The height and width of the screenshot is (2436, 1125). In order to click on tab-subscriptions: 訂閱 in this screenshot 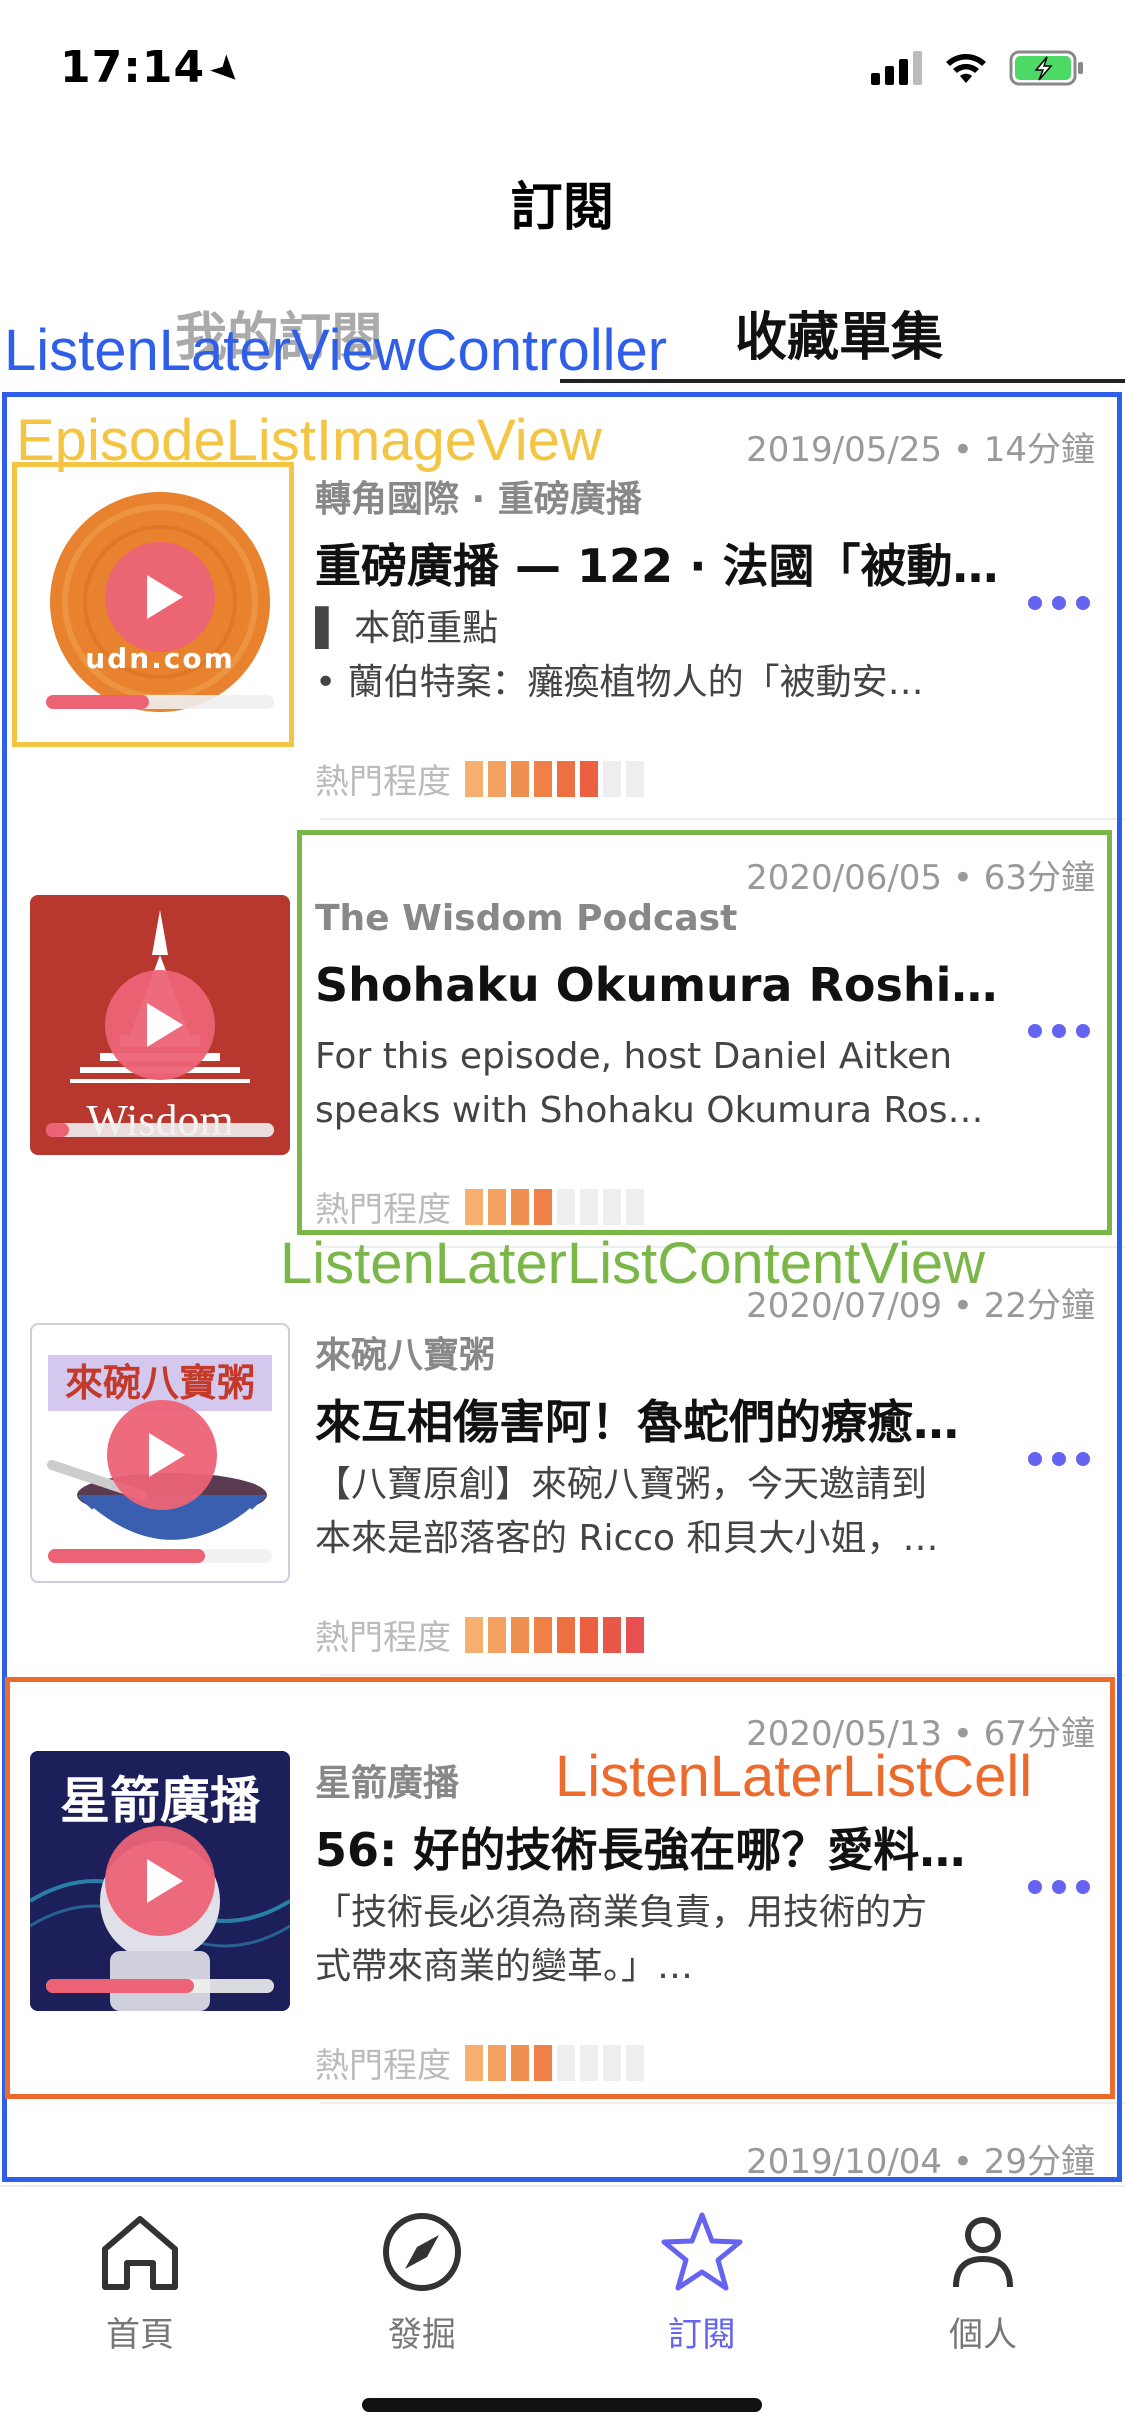, I will do `click(702, 2281)`.